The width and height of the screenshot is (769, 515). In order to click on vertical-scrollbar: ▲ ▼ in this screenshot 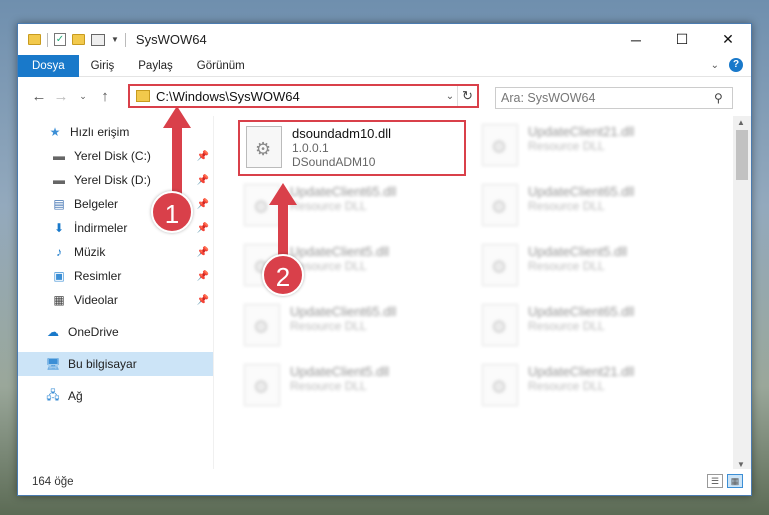, I will do `click(742, 293)`.